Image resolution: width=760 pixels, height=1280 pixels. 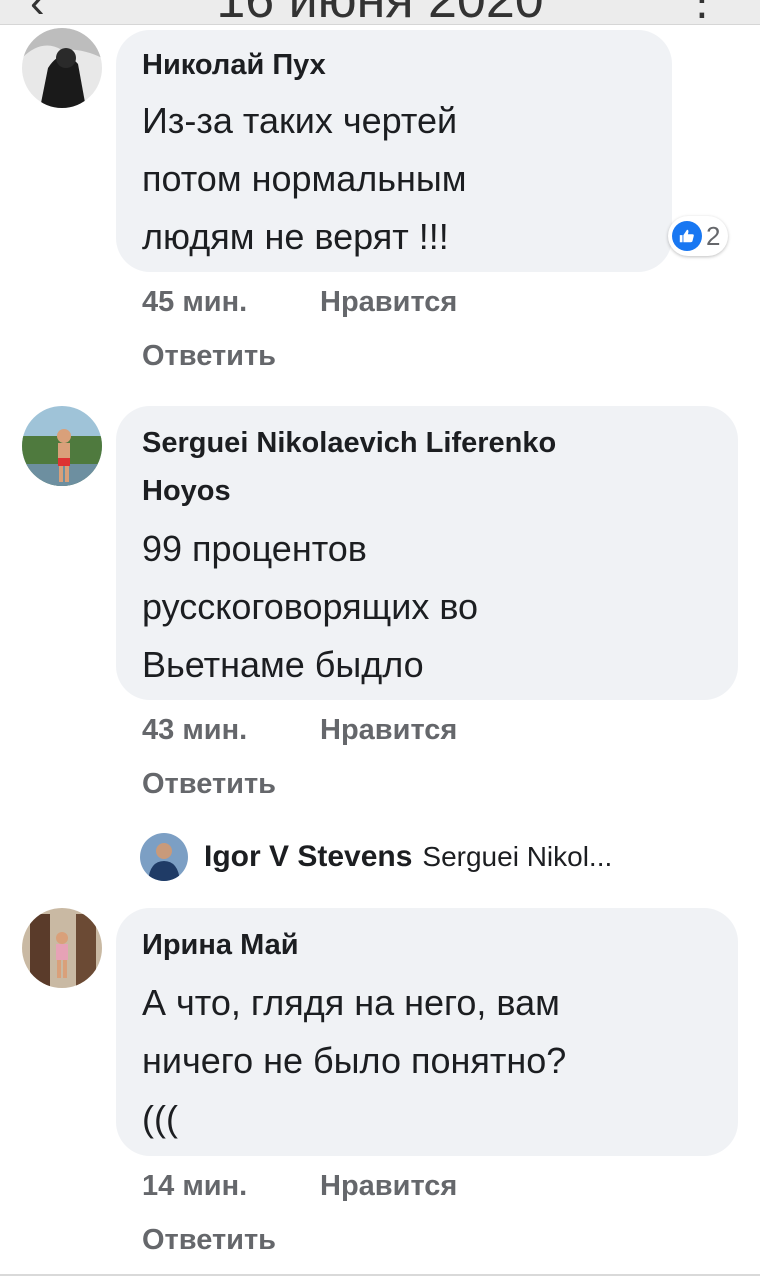 I want to click on reaction-badge: 2, so click(x=698, y=236).